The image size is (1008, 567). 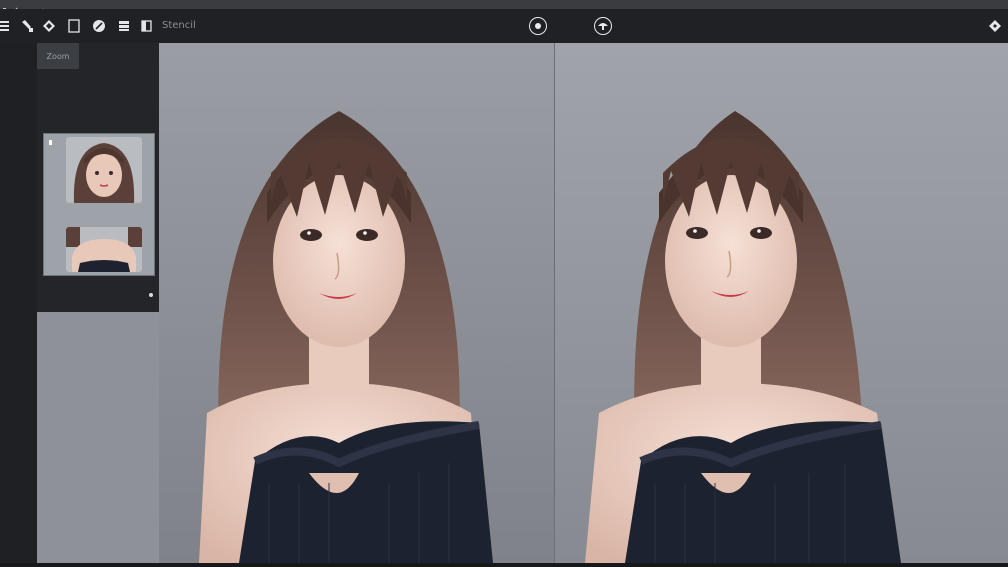 What do you see at coordinates (151, 295) in the screenshot?
I see `panel-resize-handle` at bounding box center [151, 295].